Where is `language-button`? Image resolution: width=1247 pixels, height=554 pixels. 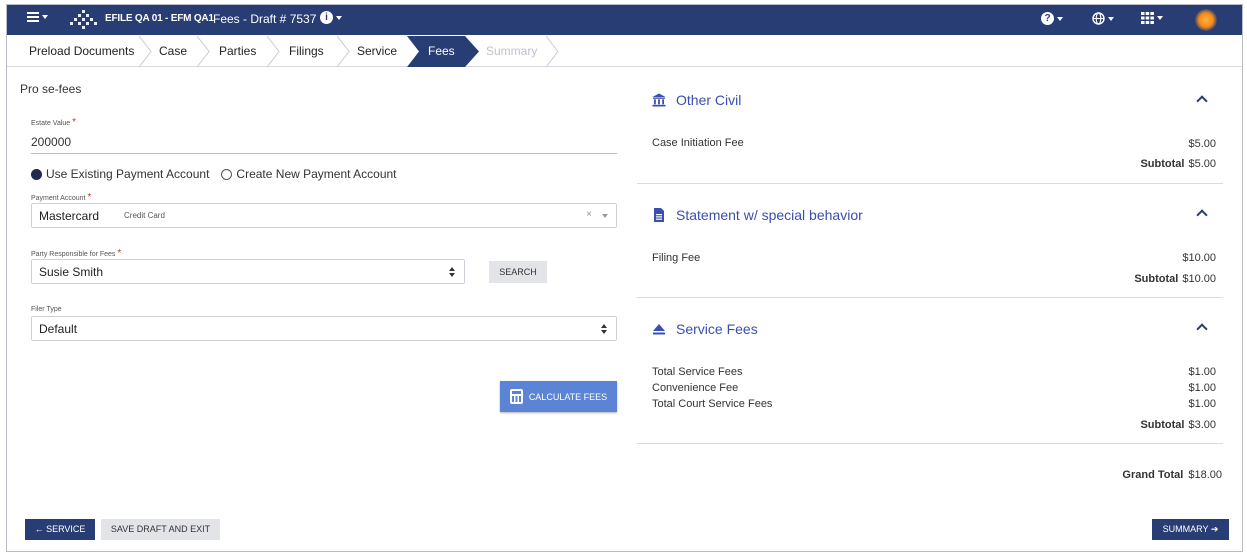 language-button is located at coordinates (1103, 18).